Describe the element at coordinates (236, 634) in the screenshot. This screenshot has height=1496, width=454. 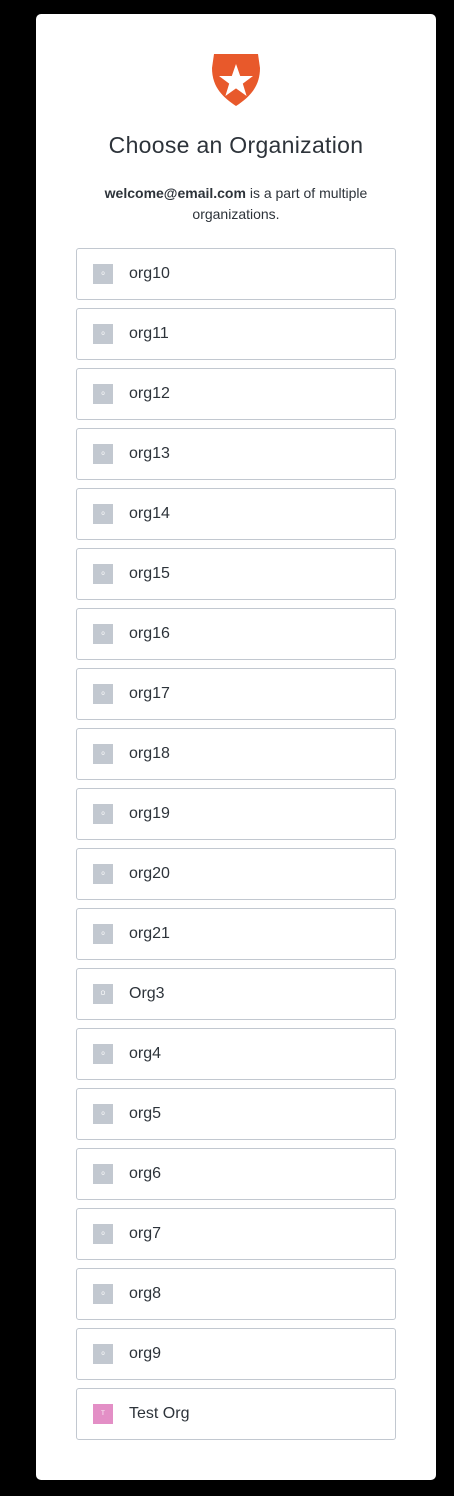
I see `organization-item: o org16` at that location.